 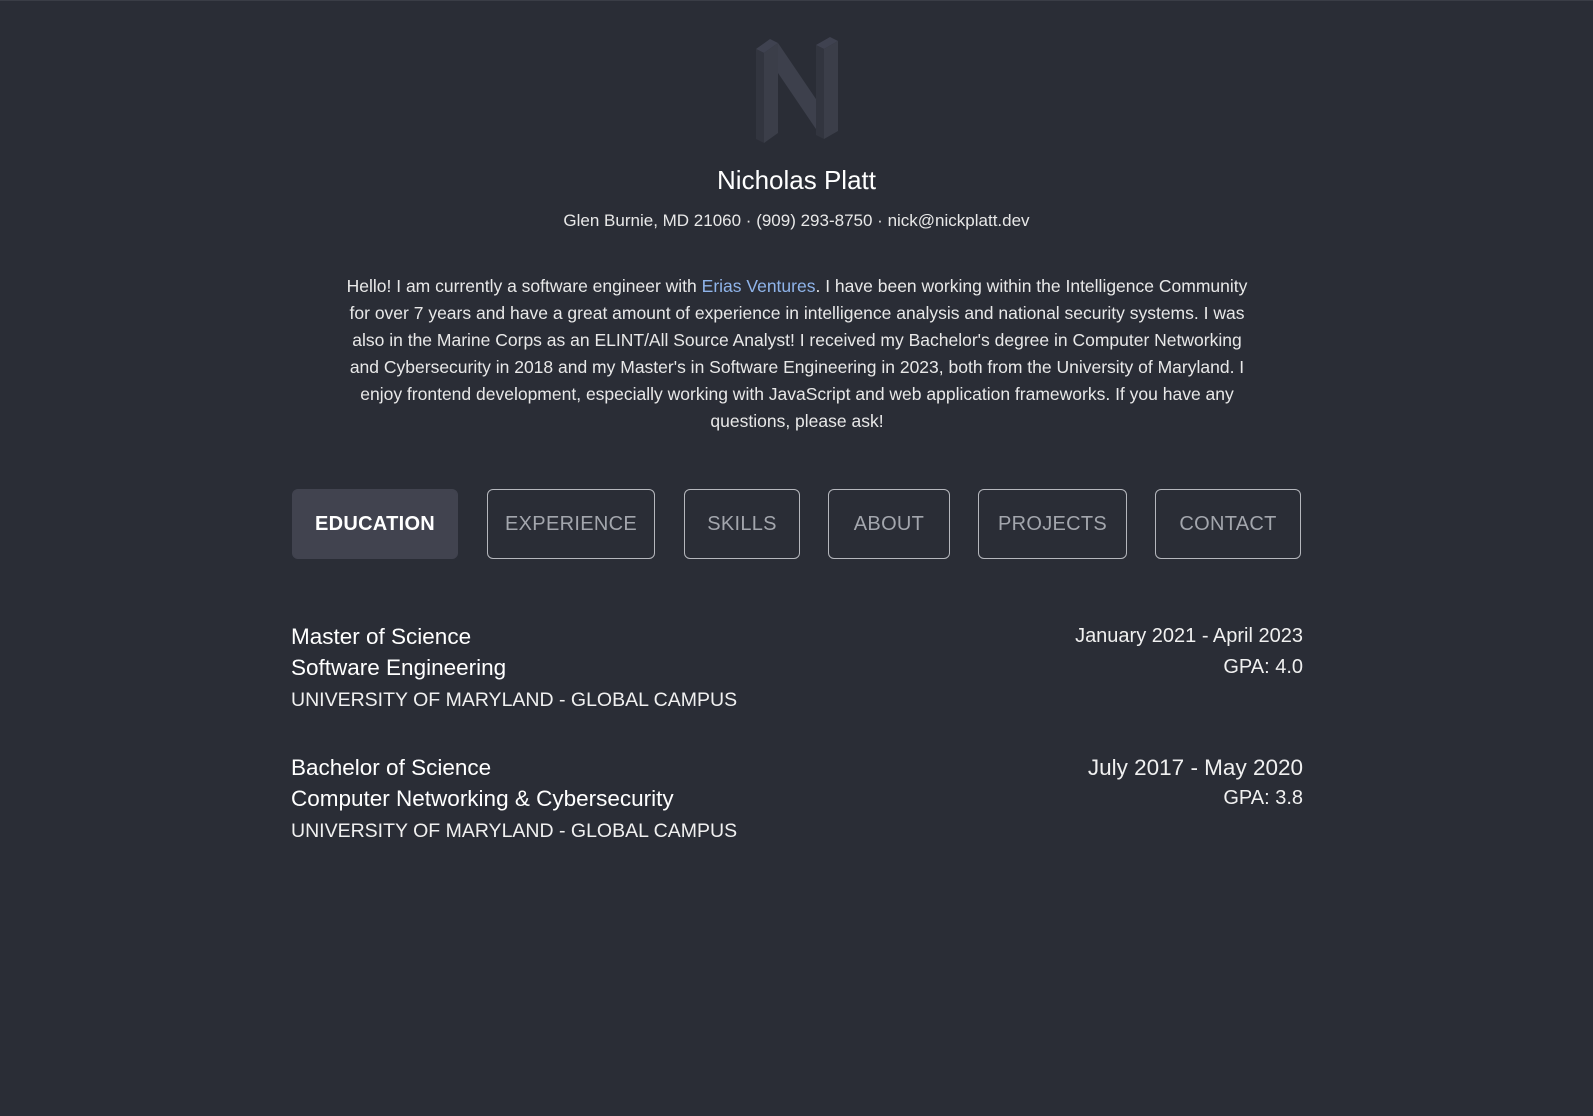 I want to click on tab-projects: PROJECTS, so click(x=1052, y=524).